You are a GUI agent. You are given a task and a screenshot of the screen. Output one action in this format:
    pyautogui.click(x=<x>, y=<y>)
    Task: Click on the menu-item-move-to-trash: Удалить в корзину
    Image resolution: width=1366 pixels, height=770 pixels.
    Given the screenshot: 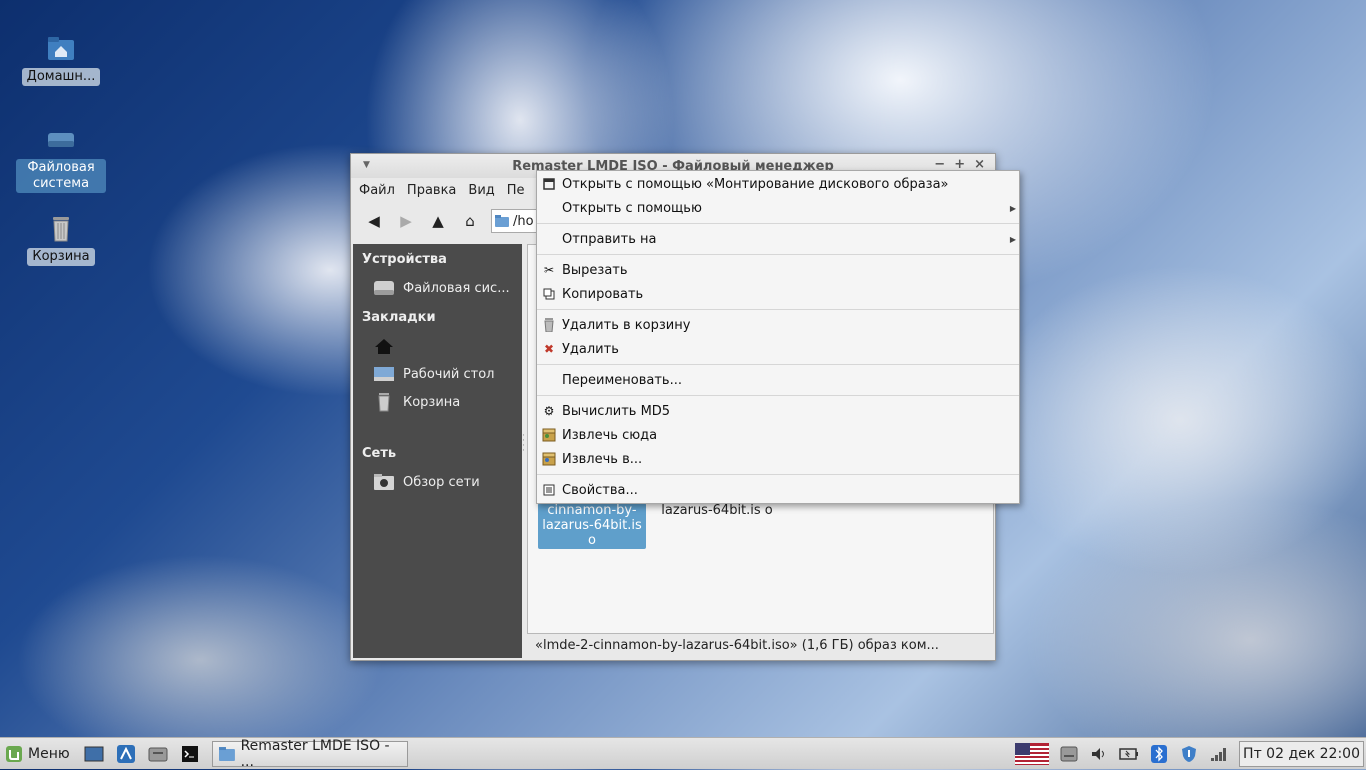 What is the action you would take?
    pyautogui.click(x=778, y=325)
    